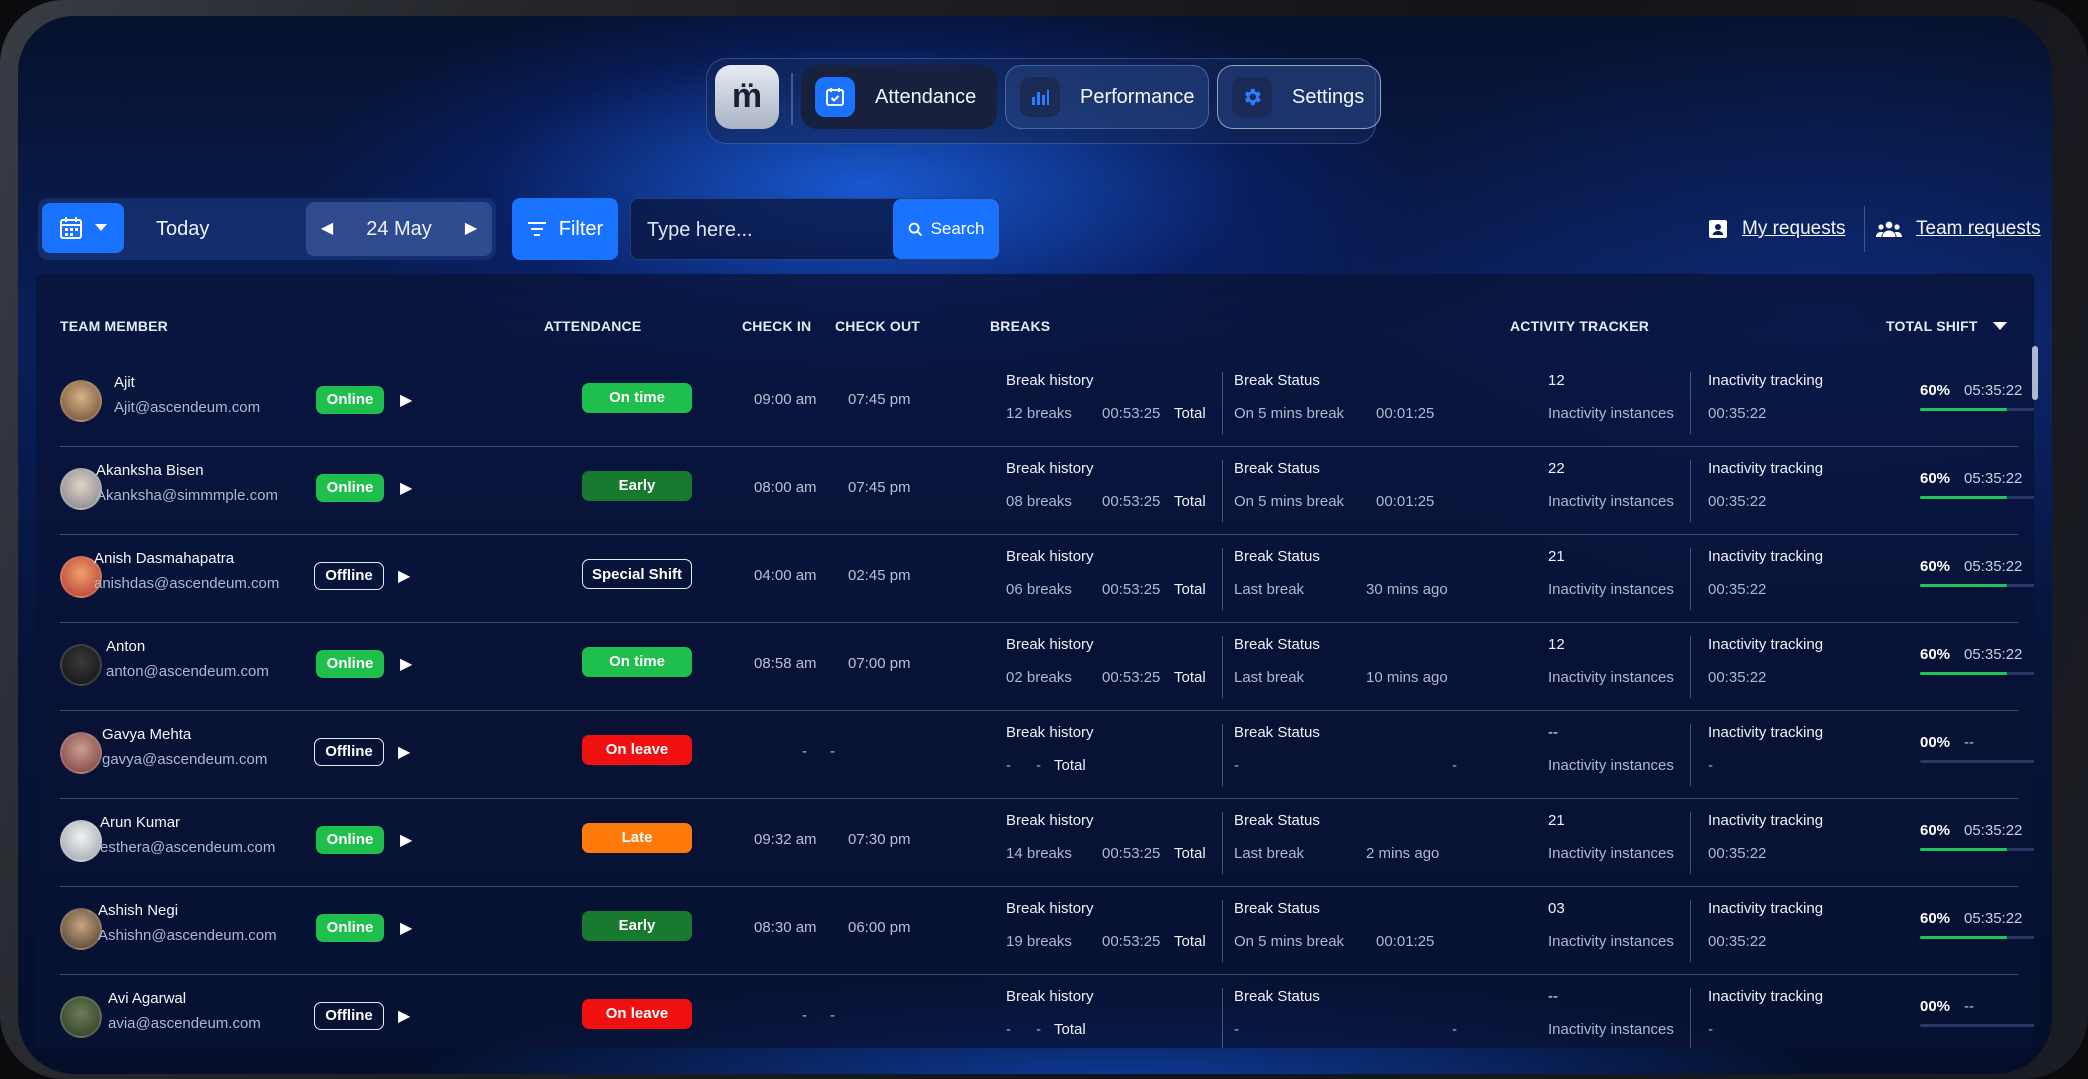 Image resolution: width=2088 pixels, height=1079 pixels. What do you see at coordinates (350, 488) in the screenshot?
I see `presence-badge: Online` at bounding box center [350, 488].